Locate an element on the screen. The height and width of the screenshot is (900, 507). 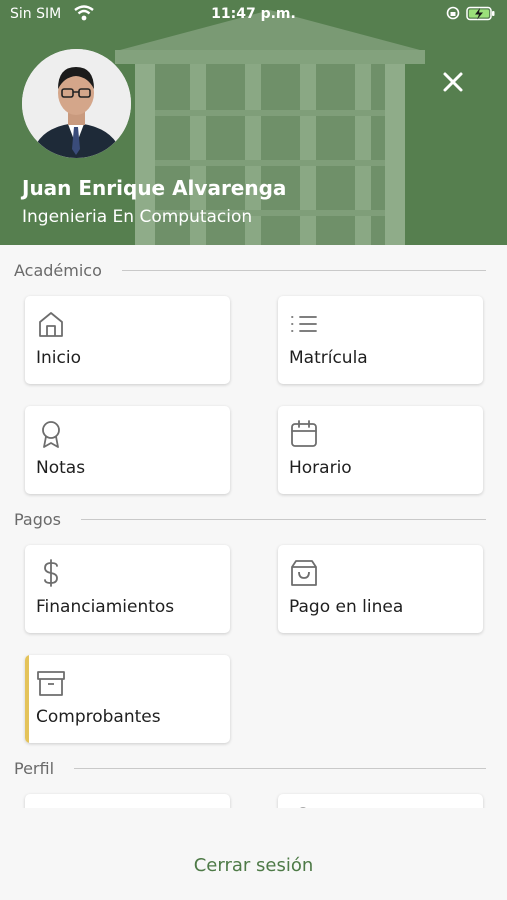
status-bar: Sin SIM 11:47 p.m. is located at coordinates (253, 16).